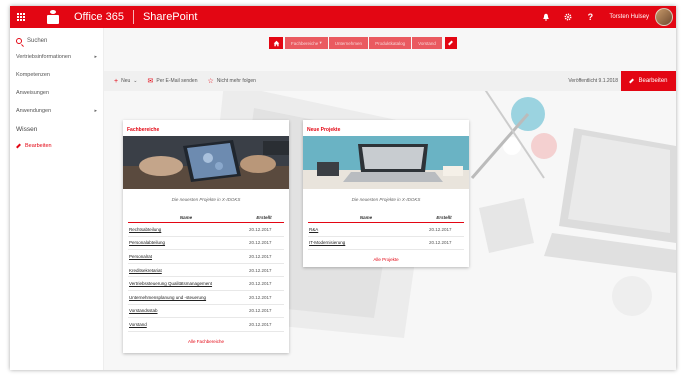 The height and width of the screenshot is (376, 684). Describe the element at coordinates (386, 259) in the screenshot. I see `all-projekte-link: Alle Projekte` at that location.